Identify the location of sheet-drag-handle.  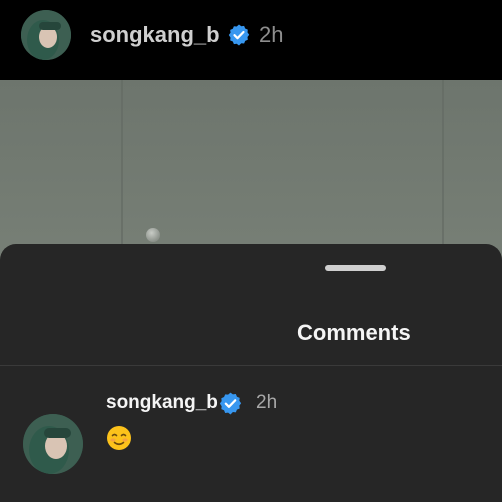
(355, 268).